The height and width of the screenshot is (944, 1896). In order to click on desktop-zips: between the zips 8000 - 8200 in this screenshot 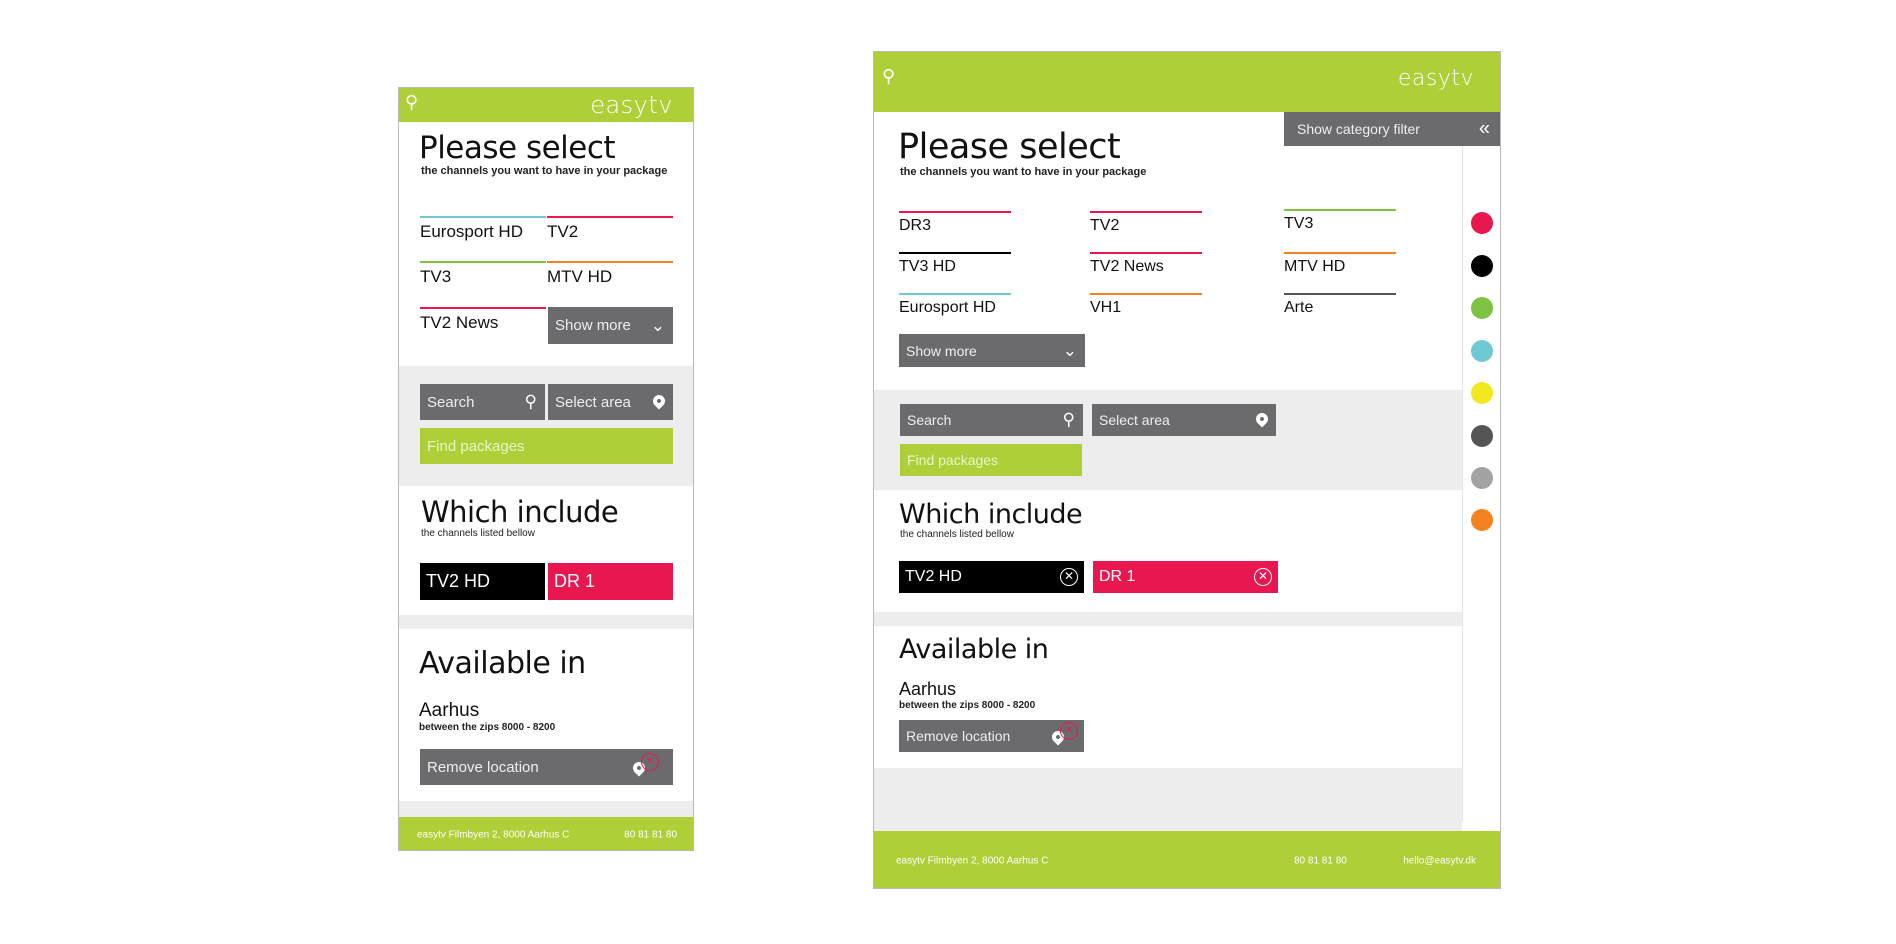, I will do `click(967, 705)`.